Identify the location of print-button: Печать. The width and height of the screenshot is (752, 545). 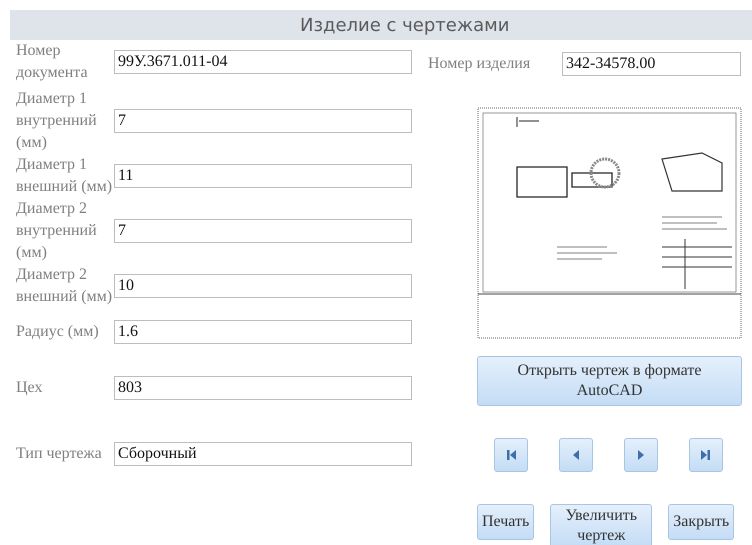
(505, 522).